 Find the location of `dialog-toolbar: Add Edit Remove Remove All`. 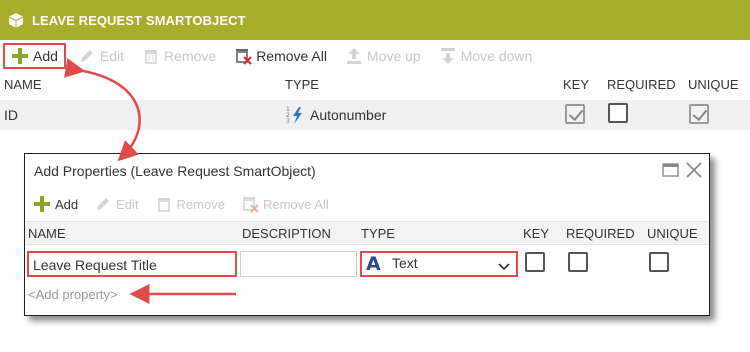

dialog-toolbar: Add Edit Remove Remove All is located at coordinates (183, 204).